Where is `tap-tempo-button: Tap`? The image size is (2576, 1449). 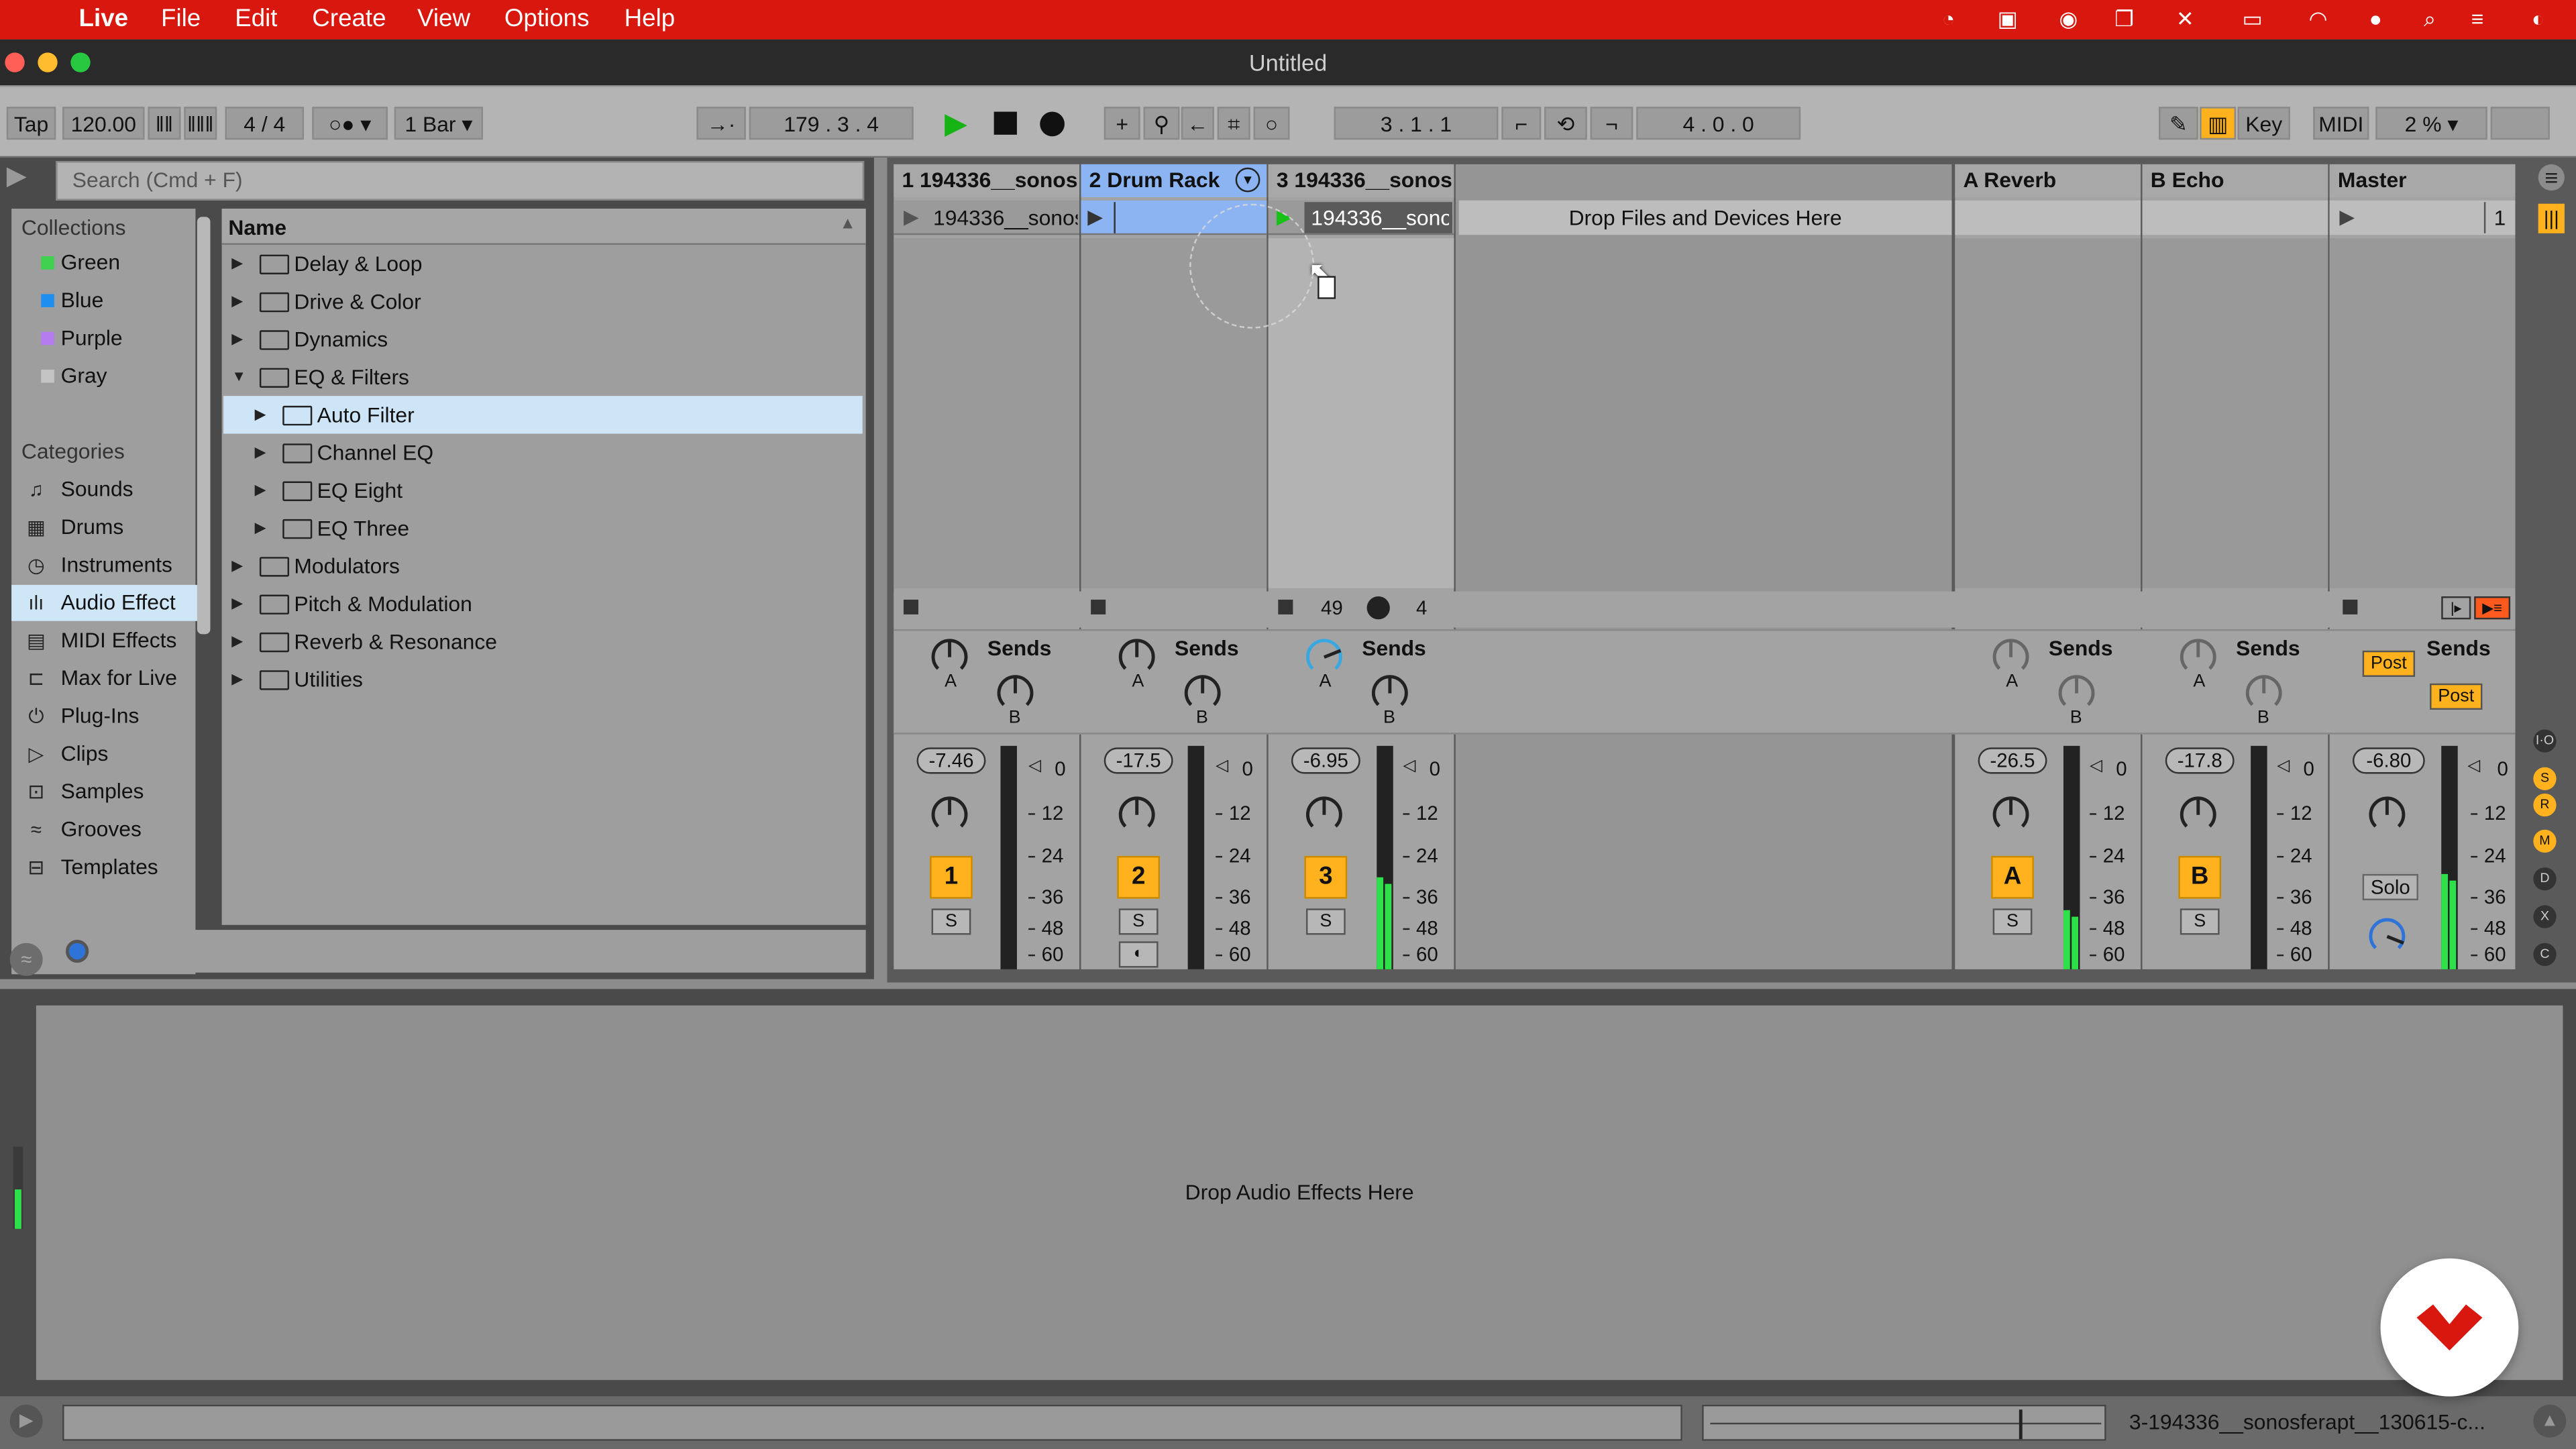 tap-tempo-button: Tap is located at coordinates (31, 123).